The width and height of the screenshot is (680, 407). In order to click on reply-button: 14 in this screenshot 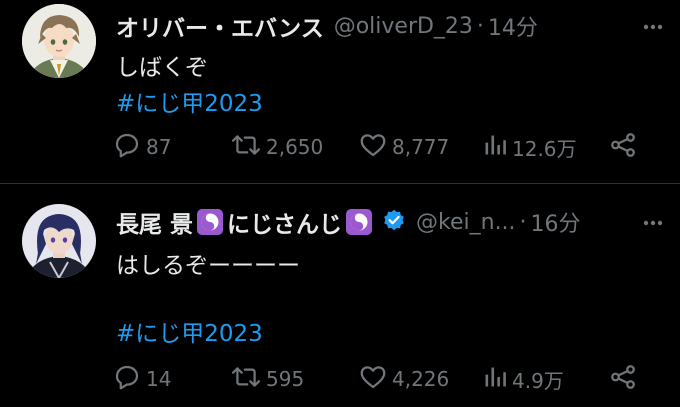, I will do `click(141, 379)`.